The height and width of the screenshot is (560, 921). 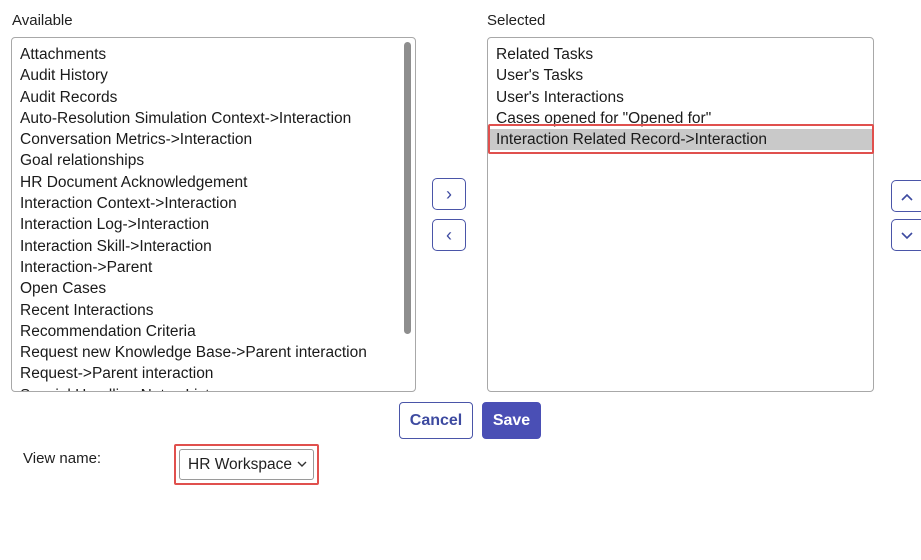 I want to click on selected-item: User's Tasks, so click(x=680, y=75).